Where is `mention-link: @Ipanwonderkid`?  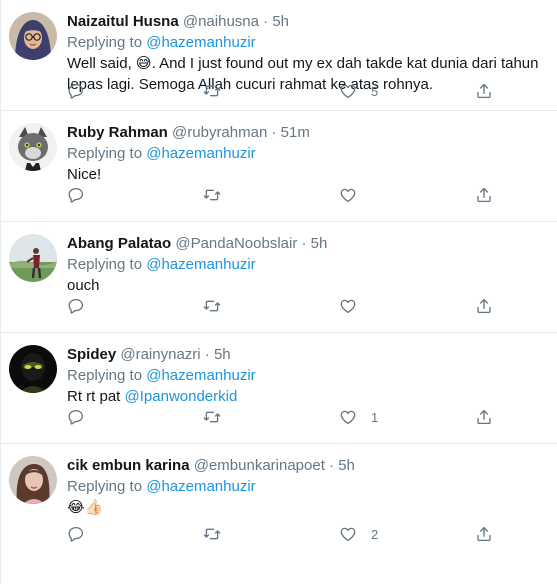
mention-link: @Ipanwonderkid is located at coordinates (181, 396).